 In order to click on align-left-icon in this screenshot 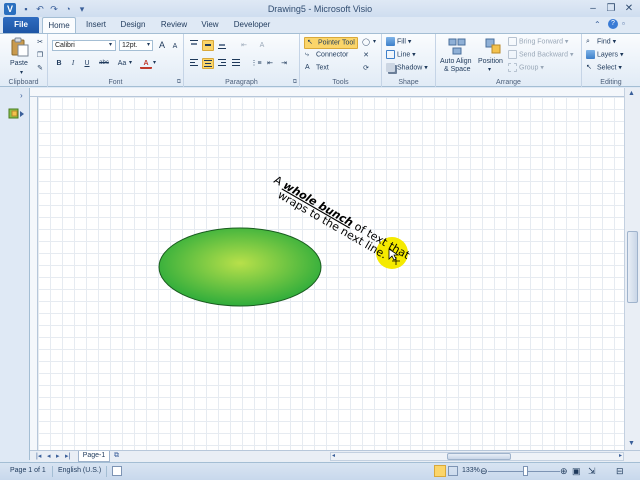, I will do `click(194, 63)`.